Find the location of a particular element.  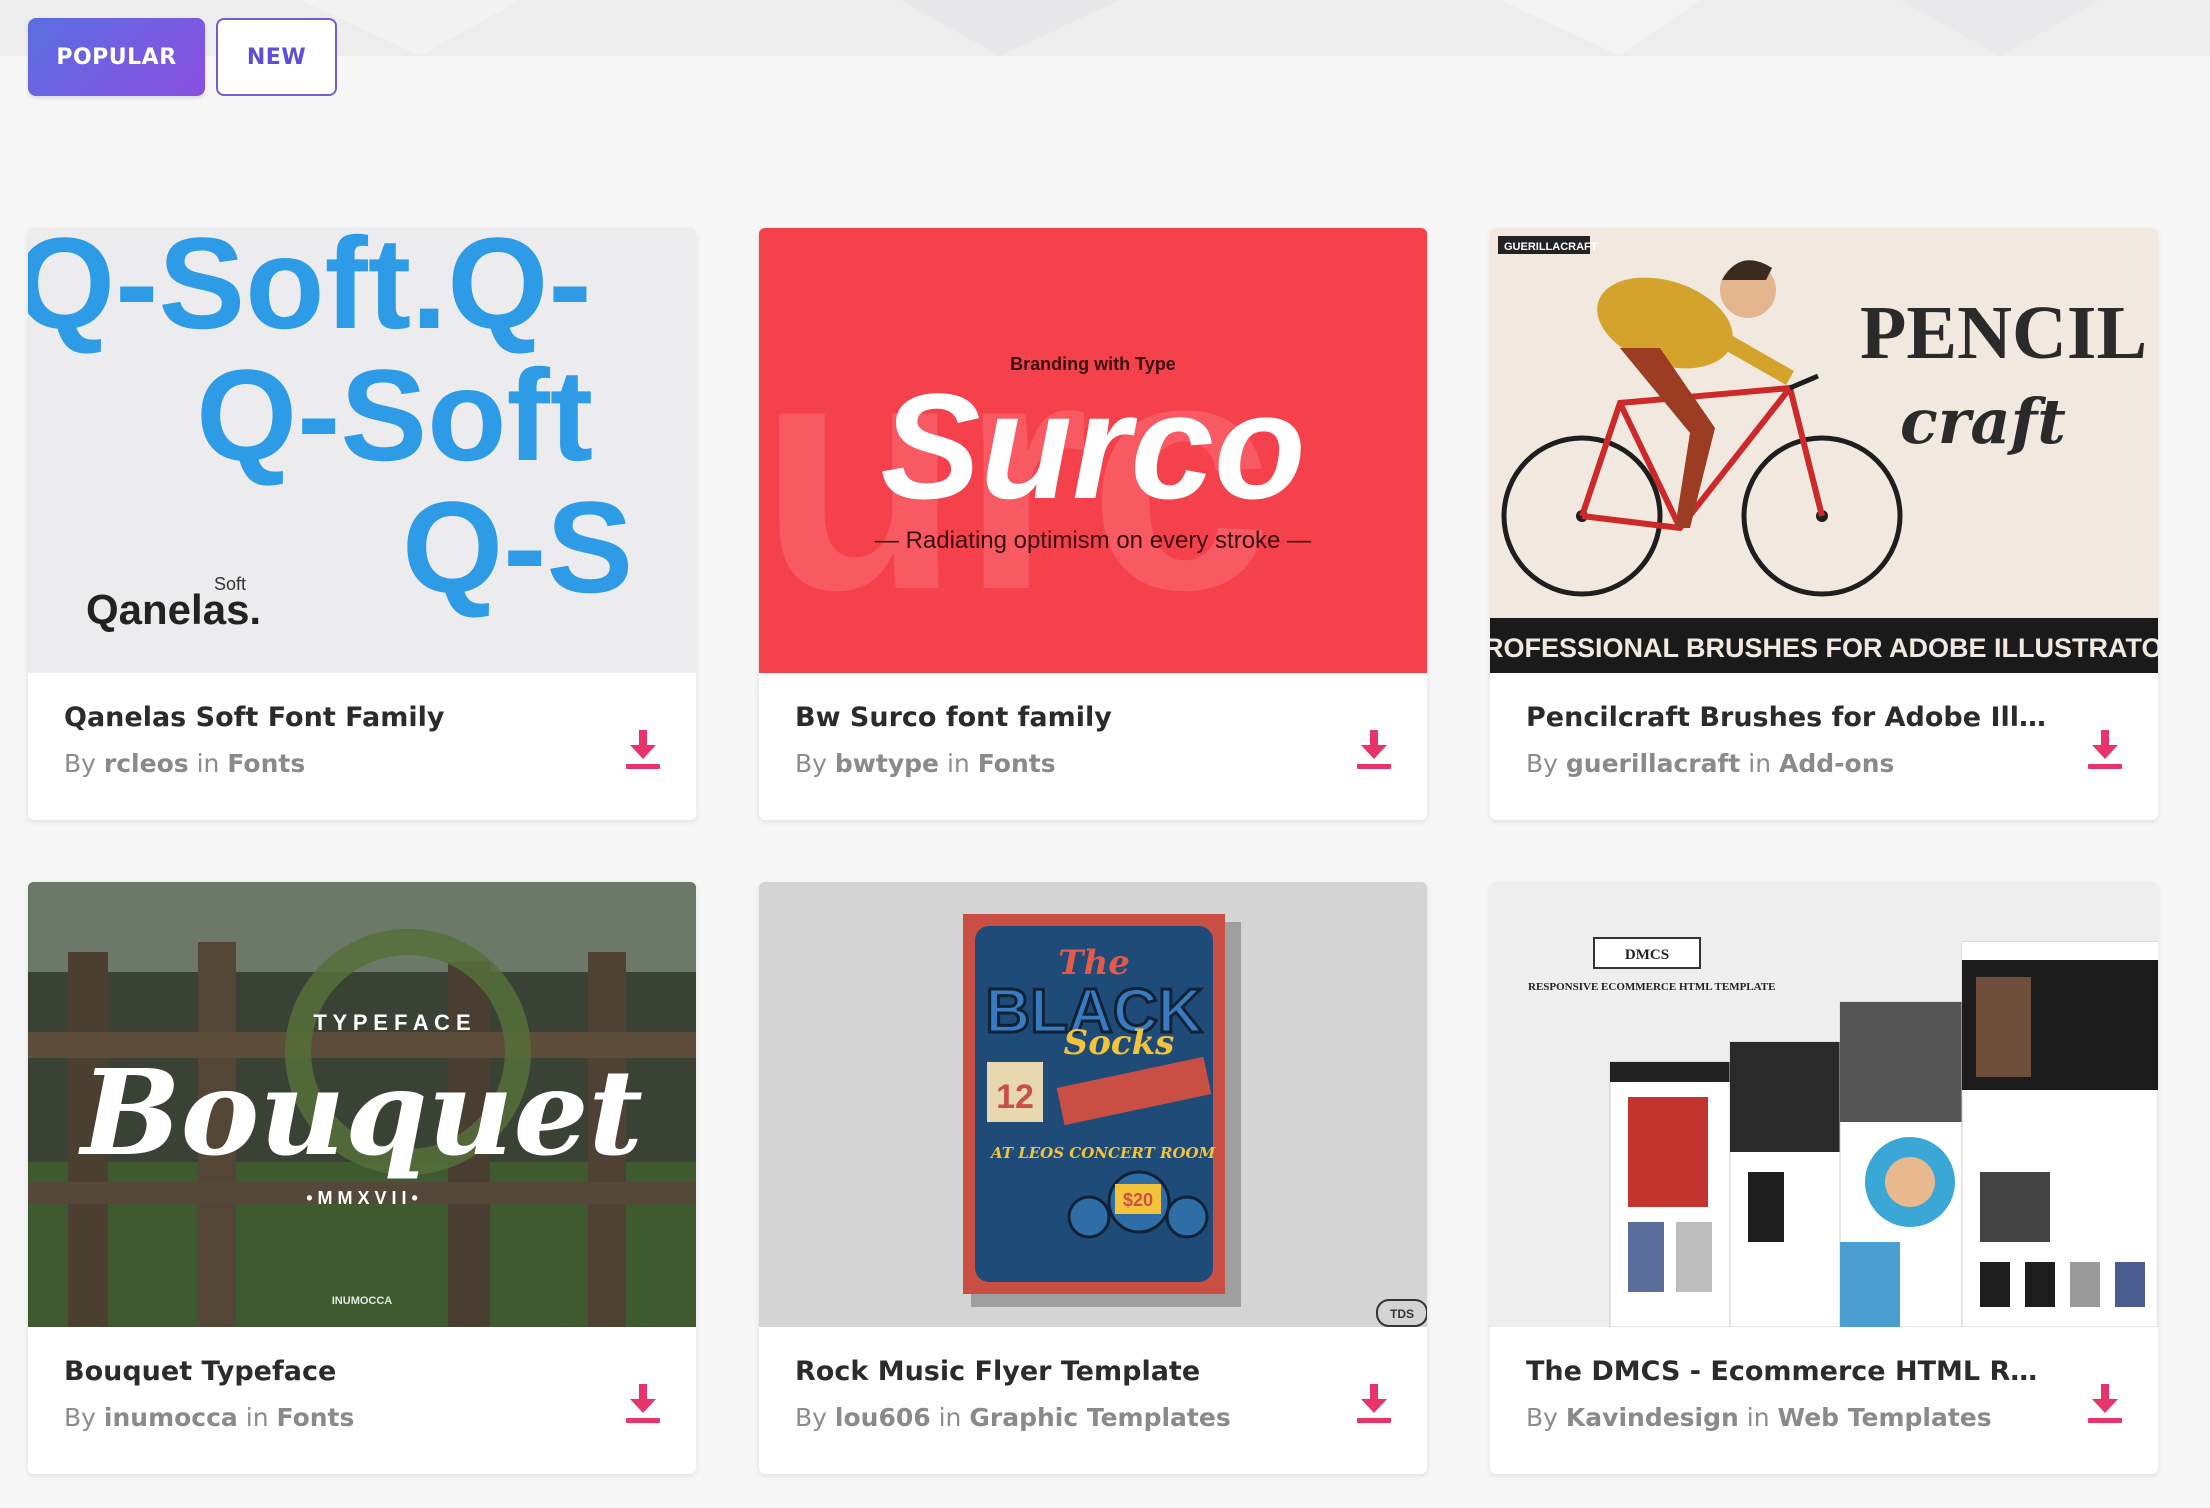

svg-text: Surco is located at coordinates (1092, 446).